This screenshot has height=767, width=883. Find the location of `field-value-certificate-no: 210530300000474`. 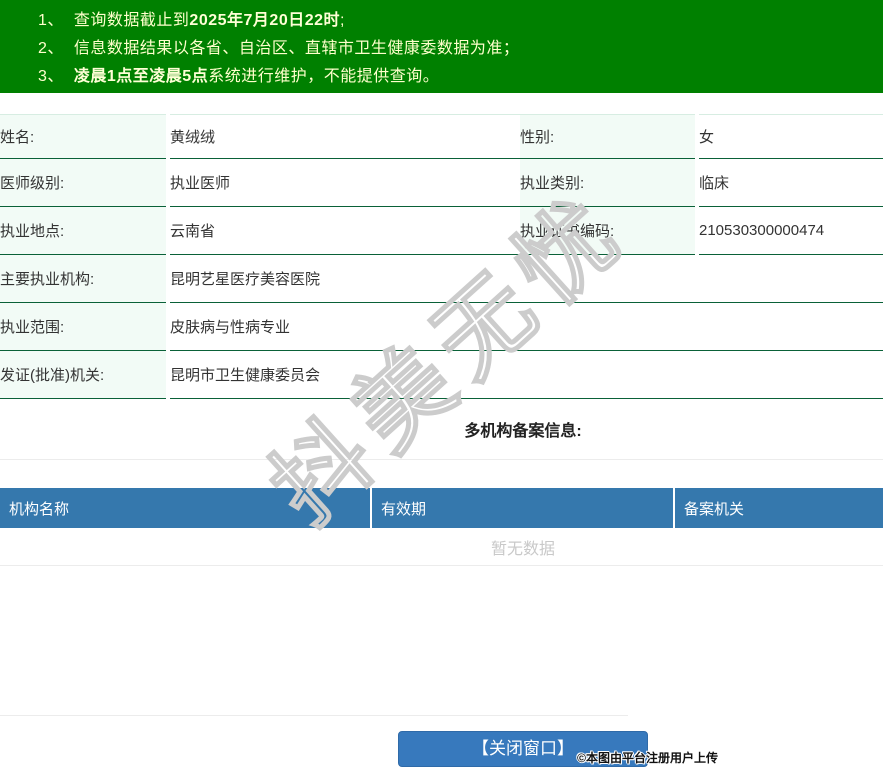

field-value-certificate-no: 210530300000474 is located at coordinates (790, 230).